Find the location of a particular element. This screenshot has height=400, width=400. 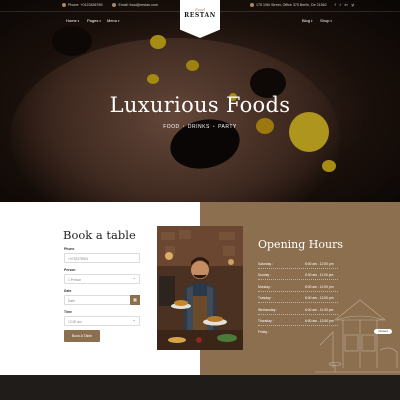

hours-day: Thursday : is located at coordinates (266, 321).